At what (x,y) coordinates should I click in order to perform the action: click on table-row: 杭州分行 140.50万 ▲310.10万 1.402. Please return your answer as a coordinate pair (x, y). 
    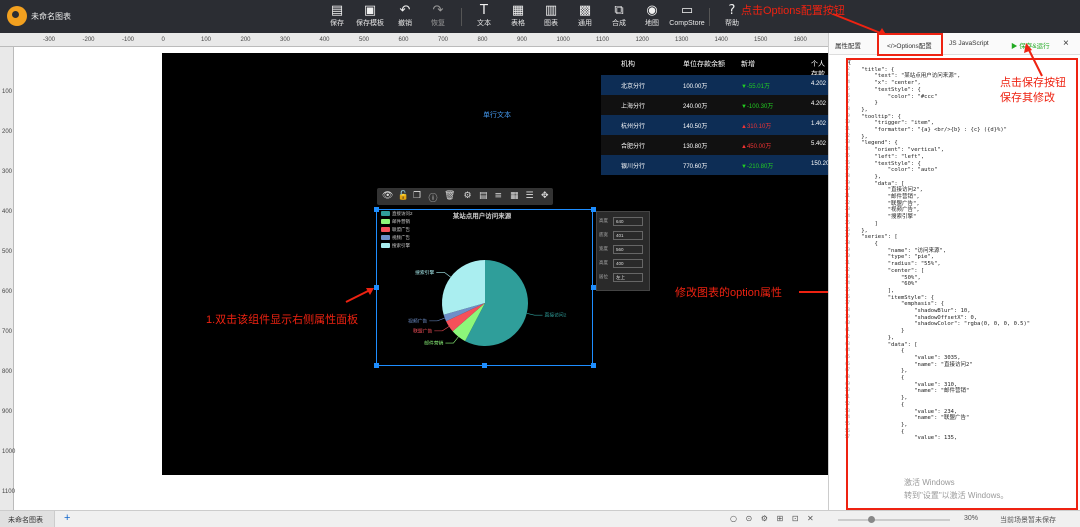
    Looking at the image, I should click on (716, 125).